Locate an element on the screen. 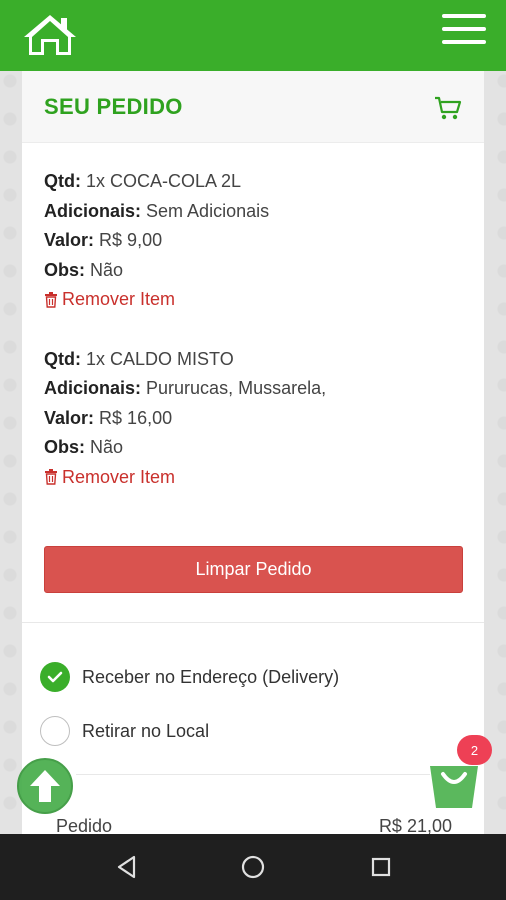 Image resolution: width=506 pixels, height=900 pixels. delivery-option-label: Retirar no Local is located at coordinates (146, 730).